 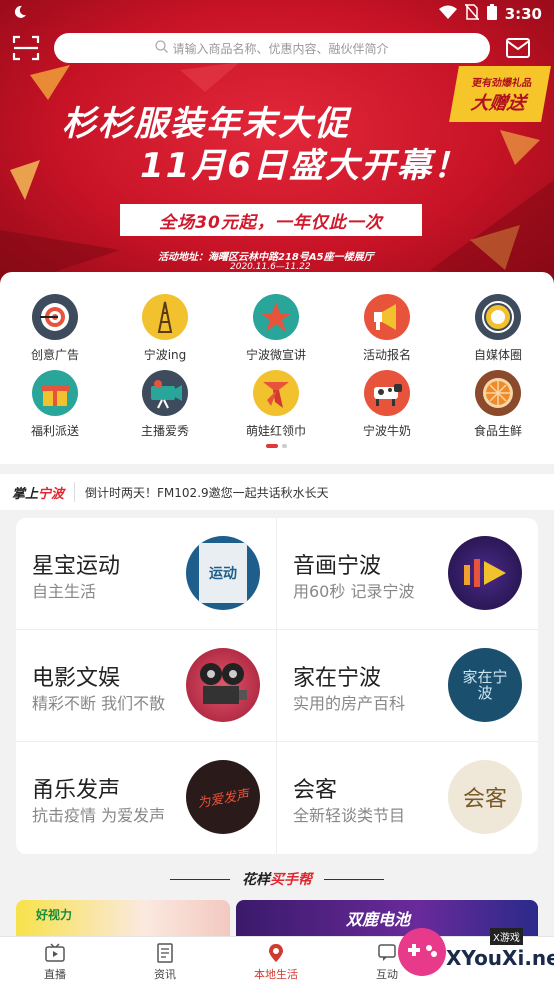 What do you see at coordinates (337, 566) in the screenshot?
I see `program-title: 音画宁波` at bounding box center [337, 566].